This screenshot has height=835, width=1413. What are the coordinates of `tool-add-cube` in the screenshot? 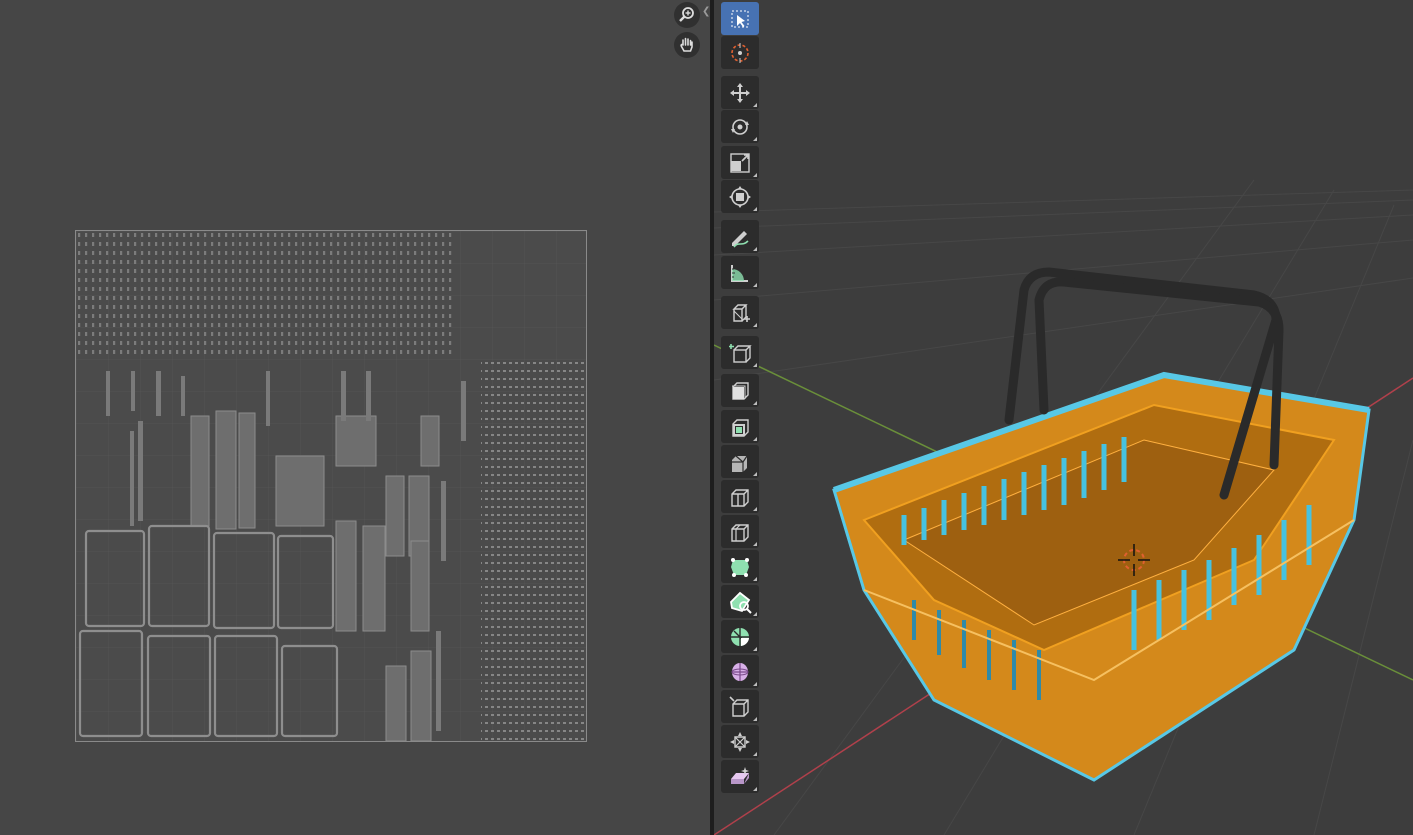 It's located at (740, 312).